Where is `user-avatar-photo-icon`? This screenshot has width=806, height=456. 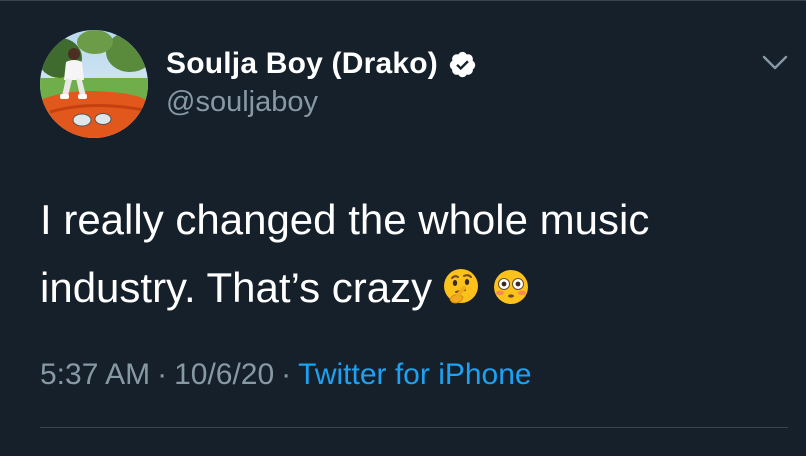
user-avatar-photo-icon is located at coordinates (94, 84).